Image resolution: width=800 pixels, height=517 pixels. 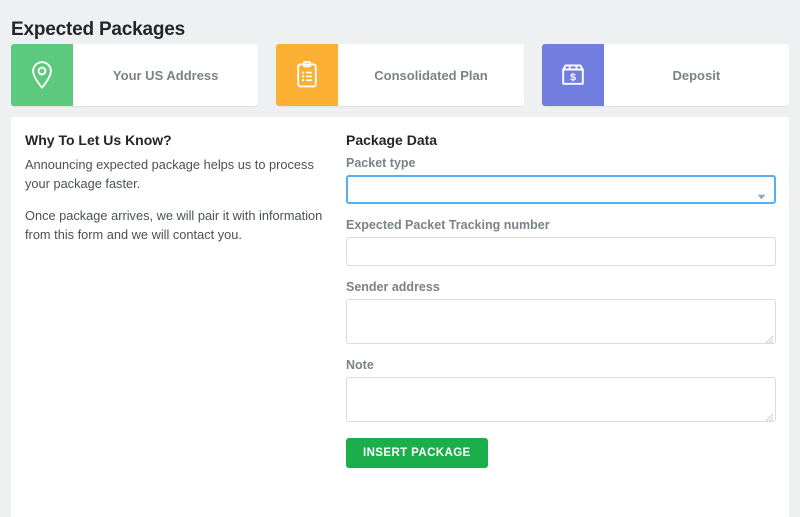 I want to click on packet-type-select-wrap, so click(x=561, y=189).